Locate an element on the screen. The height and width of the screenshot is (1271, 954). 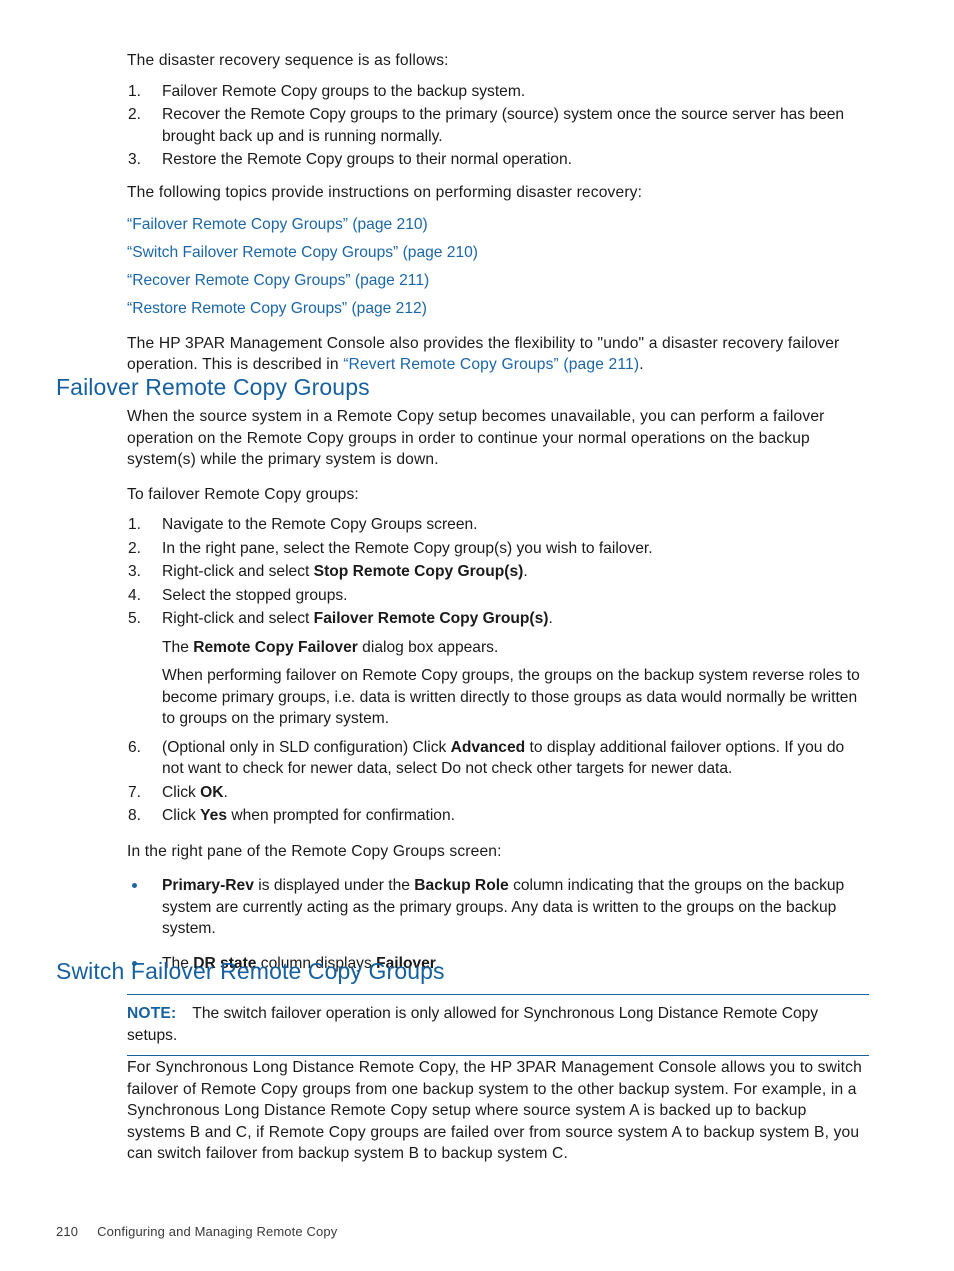
step8-text-after: when prompted for confirmation. is located at coordinates (341, 815).